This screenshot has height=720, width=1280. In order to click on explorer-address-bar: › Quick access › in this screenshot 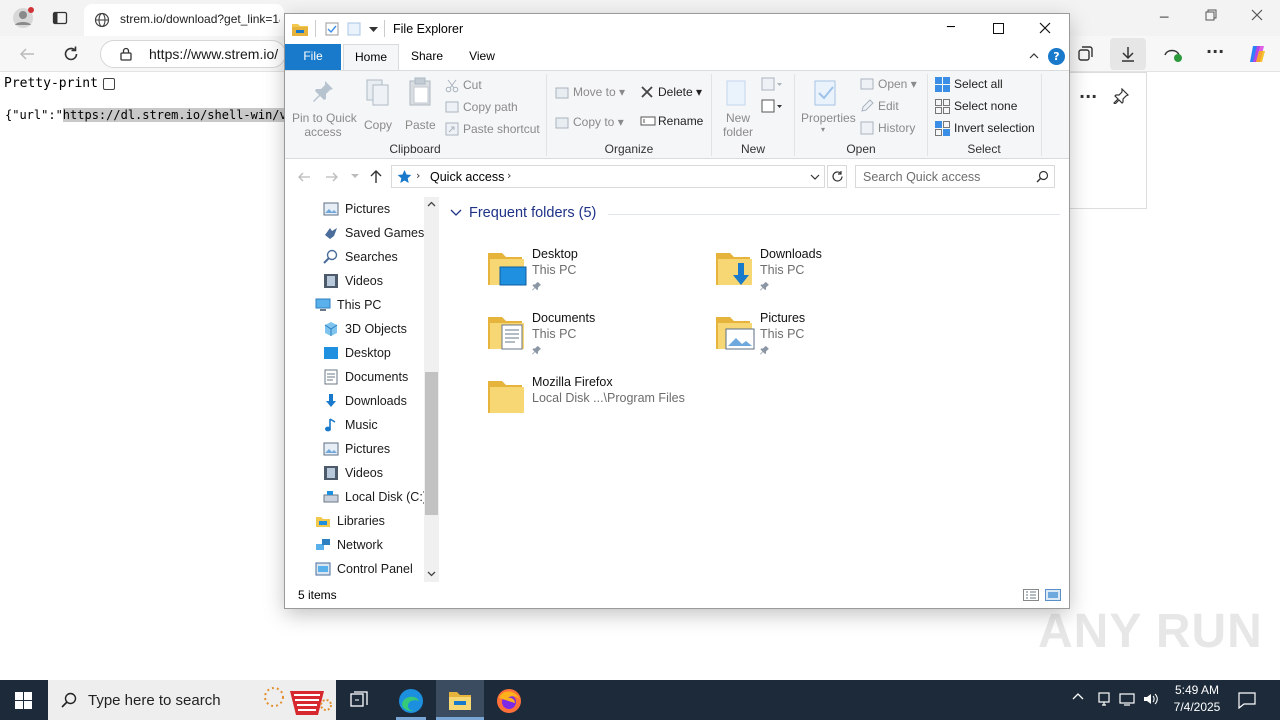, I will do `click(608, 176)`.